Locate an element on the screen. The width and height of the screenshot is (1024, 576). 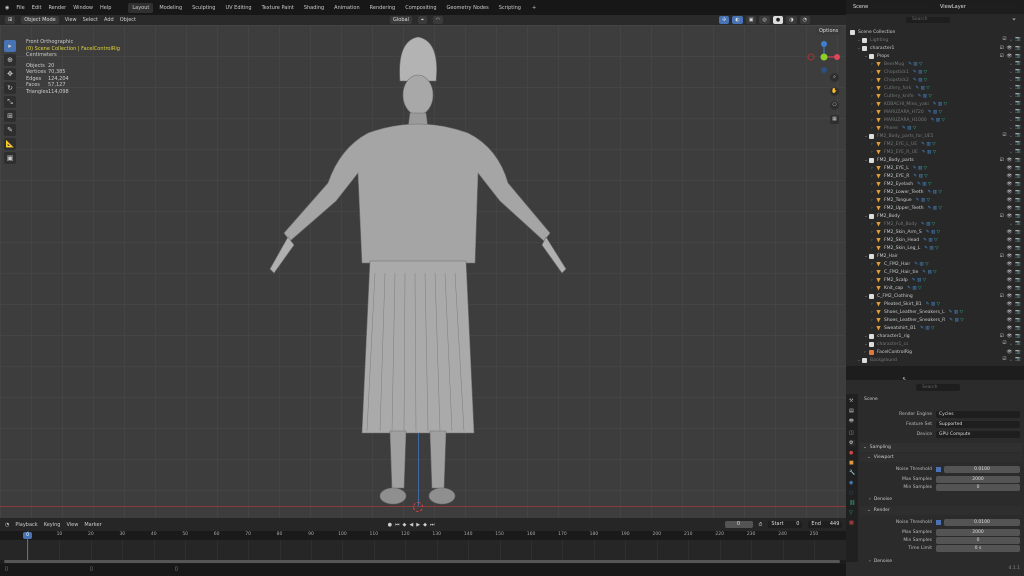
gizmo-neg-x-axis is located at coordinates (811, 57).